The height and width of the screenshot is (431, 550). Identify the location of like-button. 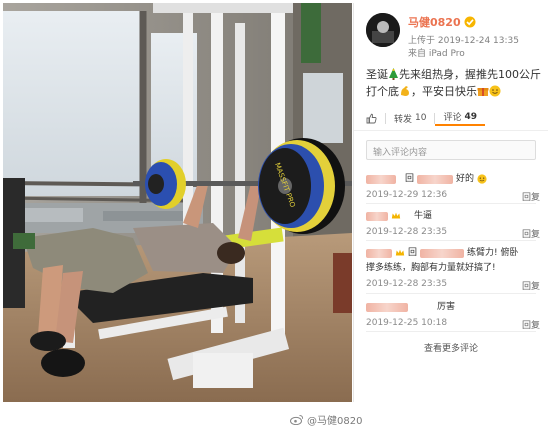
(375, 118).